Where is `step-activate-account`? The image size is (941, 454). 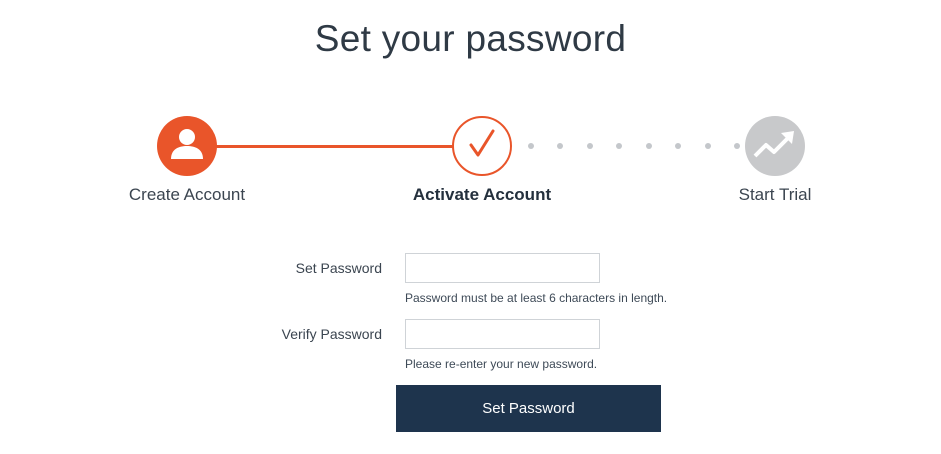 step-activate-account is located at coordinates (482, 146).